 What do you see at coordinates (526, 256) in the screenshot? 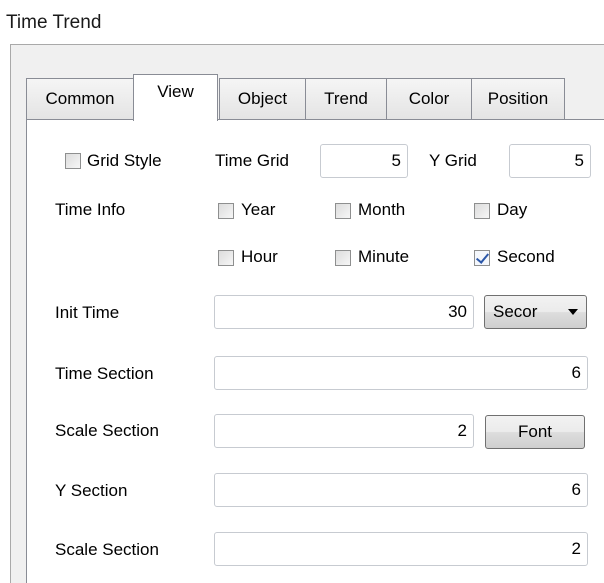
I see `second-label: Second` at bounding box center [526, 256].